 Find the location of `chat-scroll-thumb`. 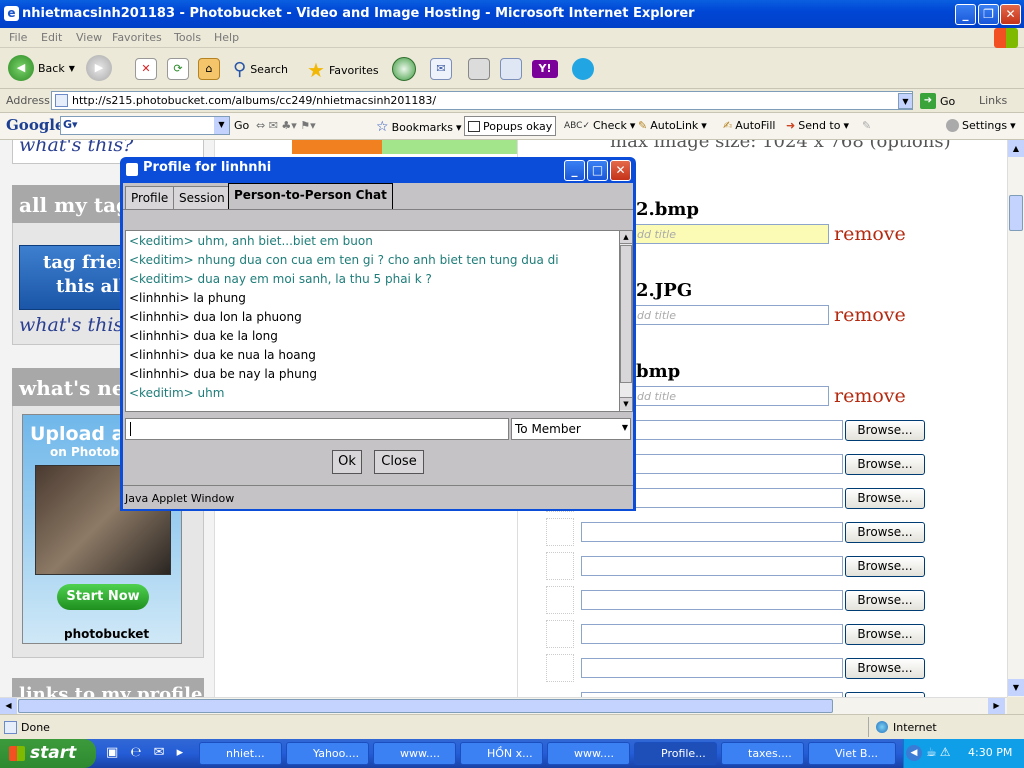

chat-scroll-thumb is located at coordinates (626, 314).